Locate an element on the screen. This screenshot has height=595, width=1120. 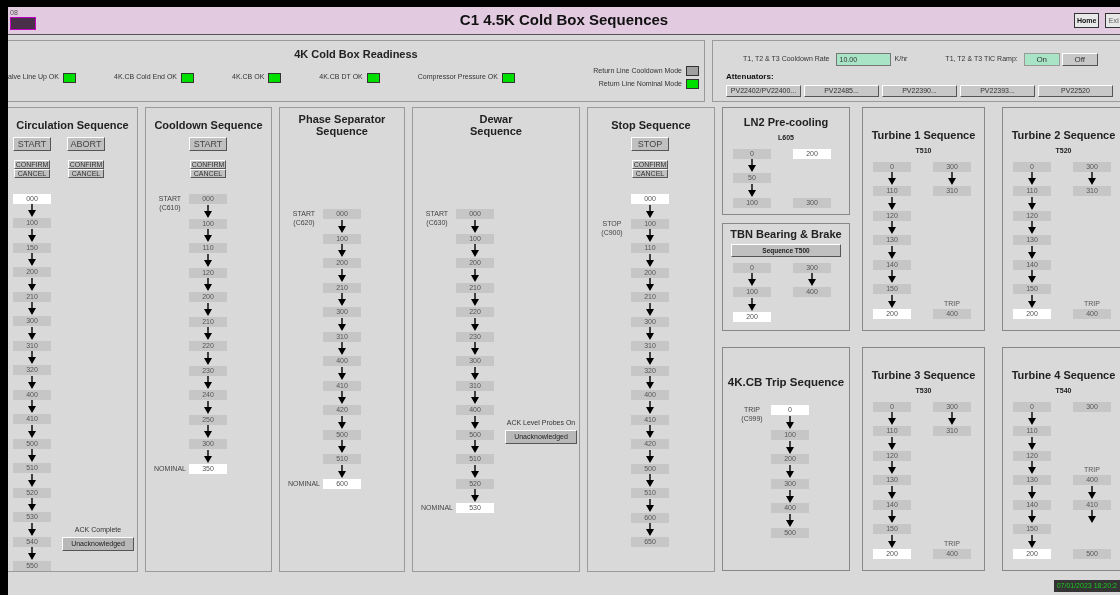
panel-title: Turbine 3 Sequence is located at coordinates (923, 375).